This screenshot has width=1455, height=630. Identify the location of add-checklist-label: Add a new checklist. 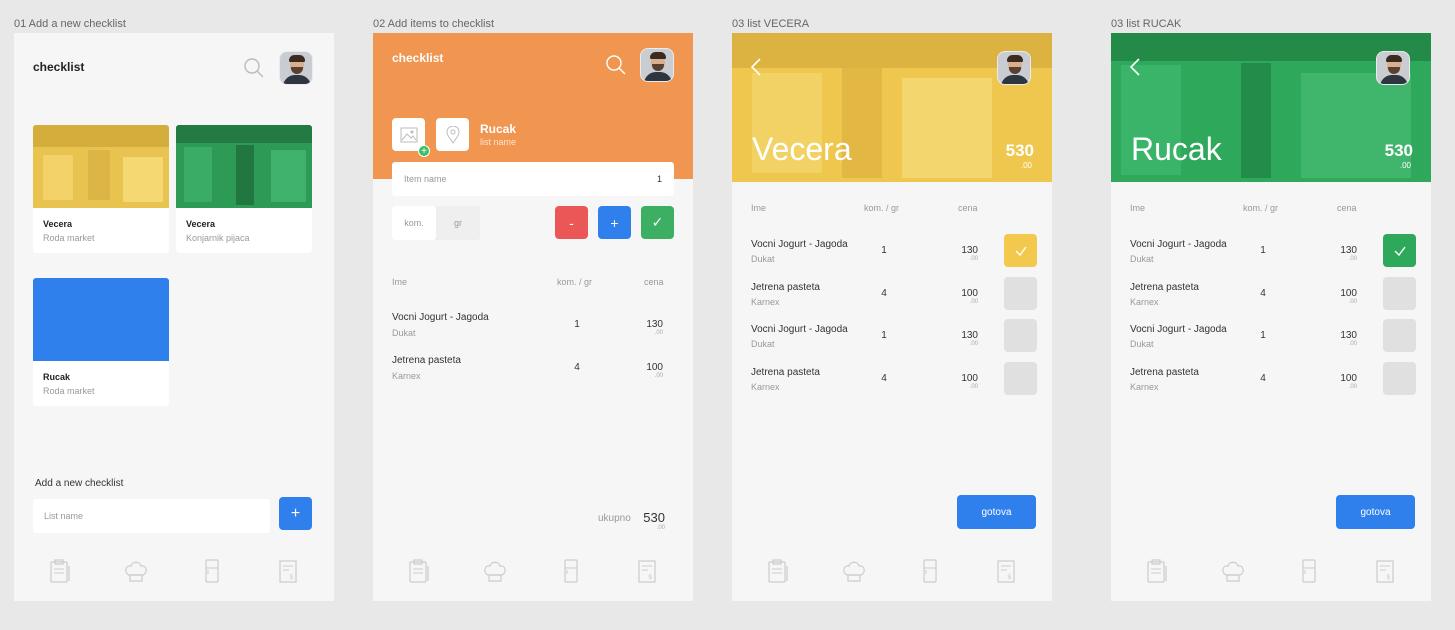
(79, 483).